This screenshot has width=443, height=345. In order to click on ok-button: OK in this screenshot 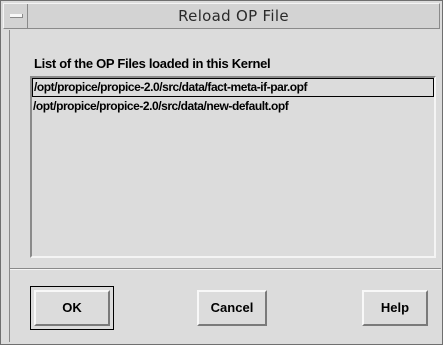, I will do `click(72, 308)`.